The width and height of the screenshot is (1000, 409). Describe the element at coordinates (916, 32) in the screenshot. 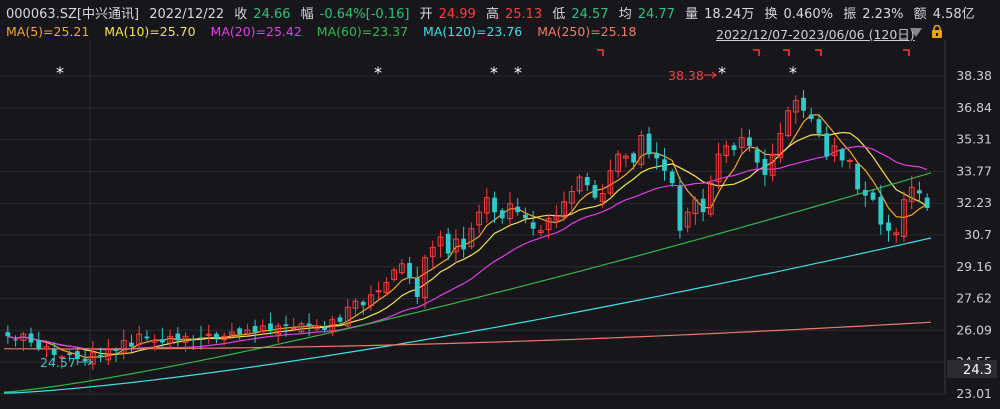

I see `dropdown-triangle-icon` at that location.